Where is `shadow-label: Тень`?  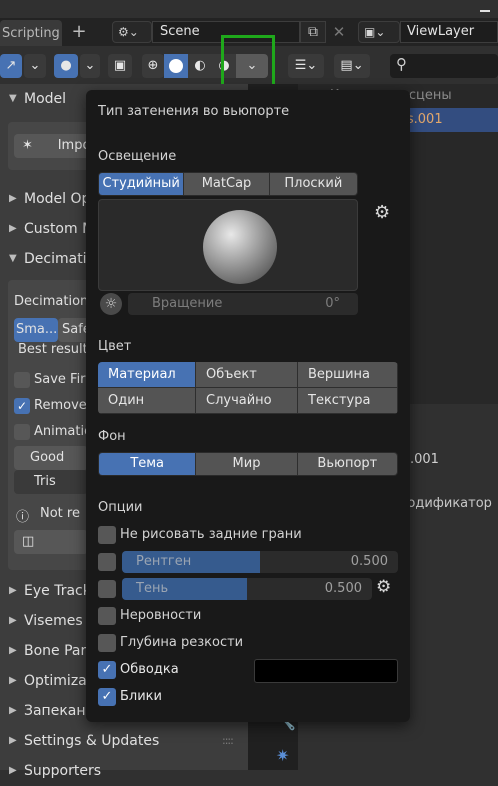 shadow-label: Тень is located at coordinates (152, 588).